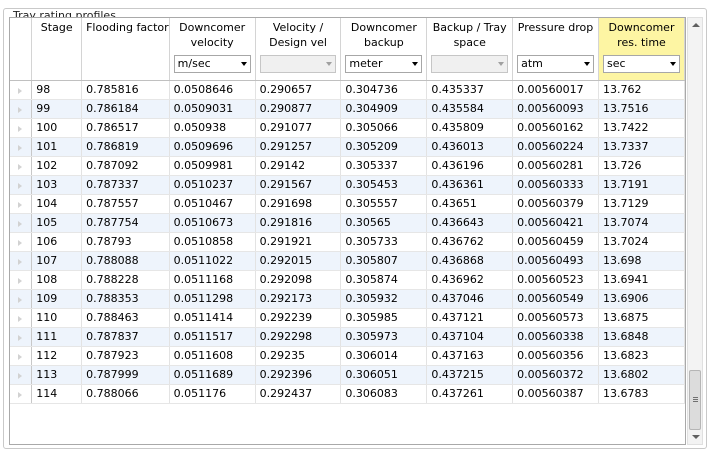 The height and width of the screenshot is (454, 711). What do you see at coordinates (57, 280) in the screenshot?
I see `cell-stage: 108` at bounding box center [57, 280].